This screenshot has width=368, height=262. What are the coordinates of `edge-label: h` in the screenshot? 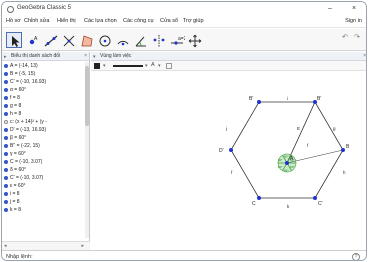 It's located at (344, 172).